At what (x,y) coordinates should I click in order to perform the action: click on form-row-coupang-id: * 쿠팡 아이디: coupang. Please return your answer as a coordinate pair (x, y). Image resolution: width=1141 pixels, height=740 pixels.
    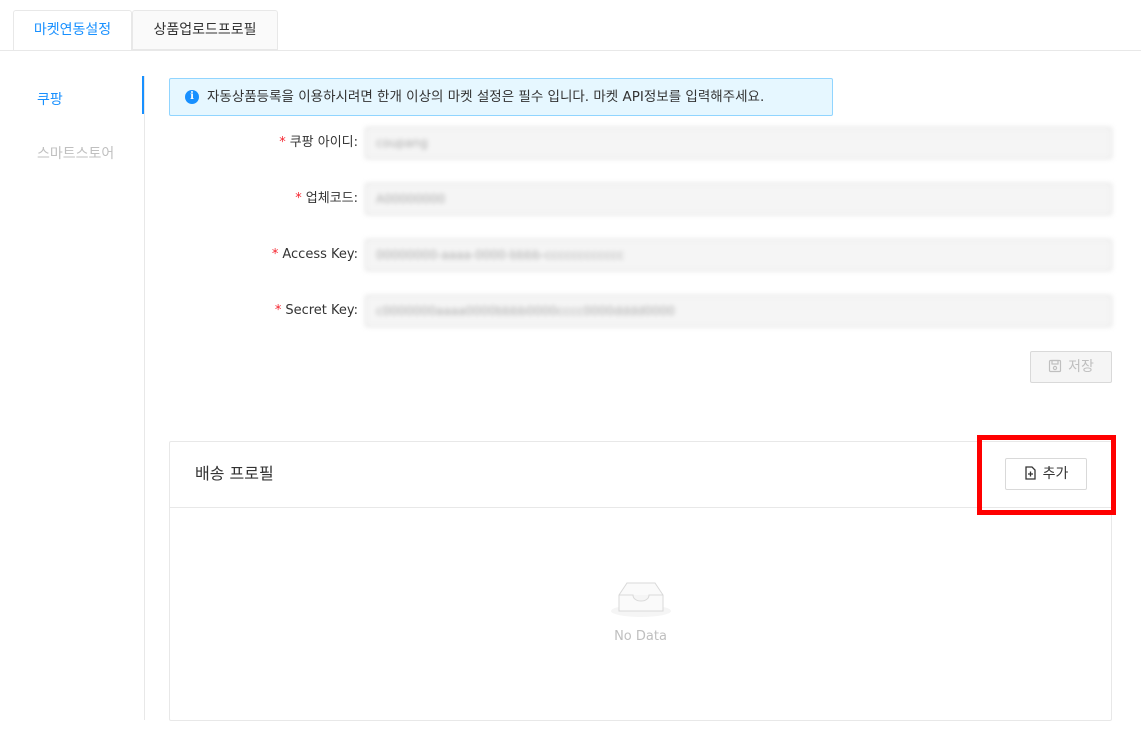
    Looking at the image, I should click on (640, 143).